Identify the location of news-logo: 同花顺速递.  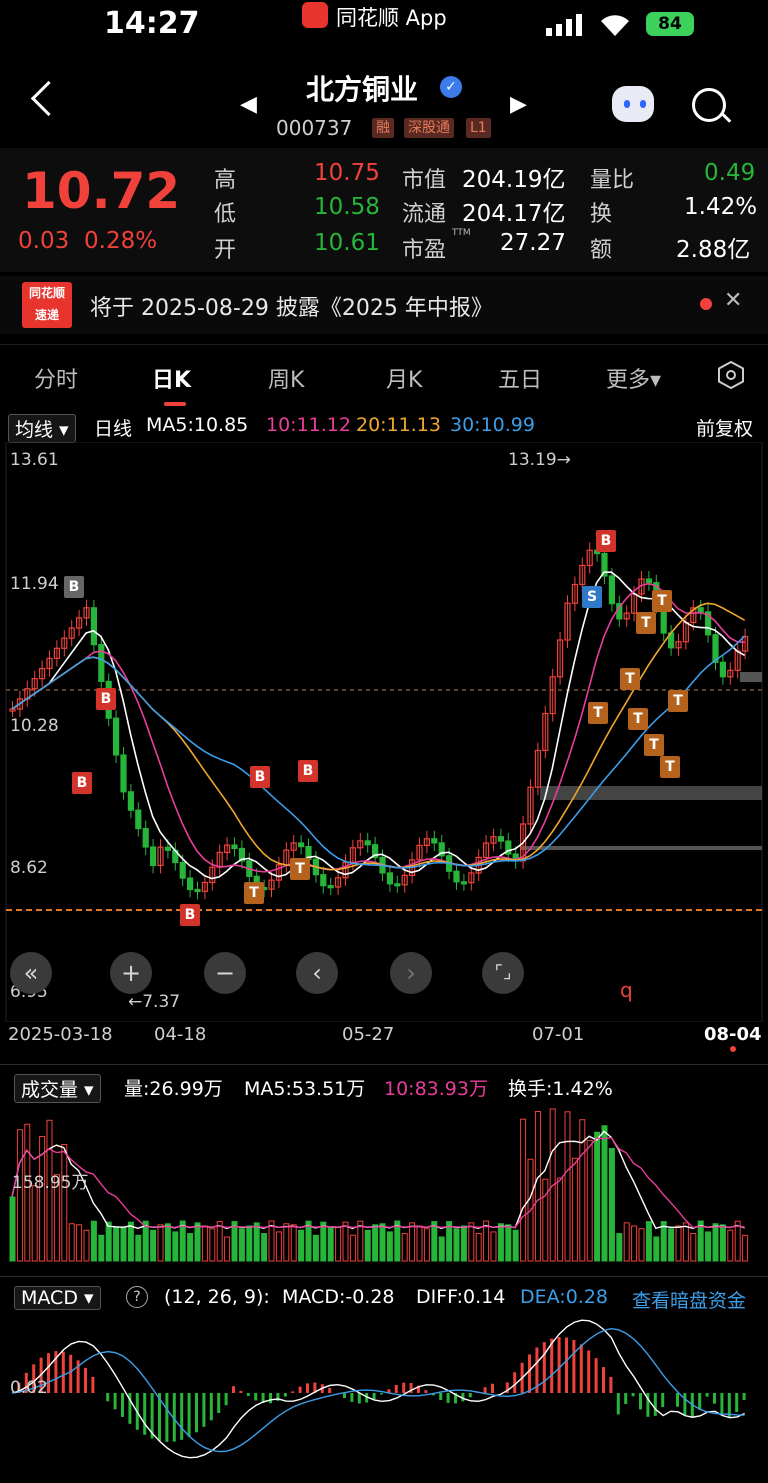
(47, 305).